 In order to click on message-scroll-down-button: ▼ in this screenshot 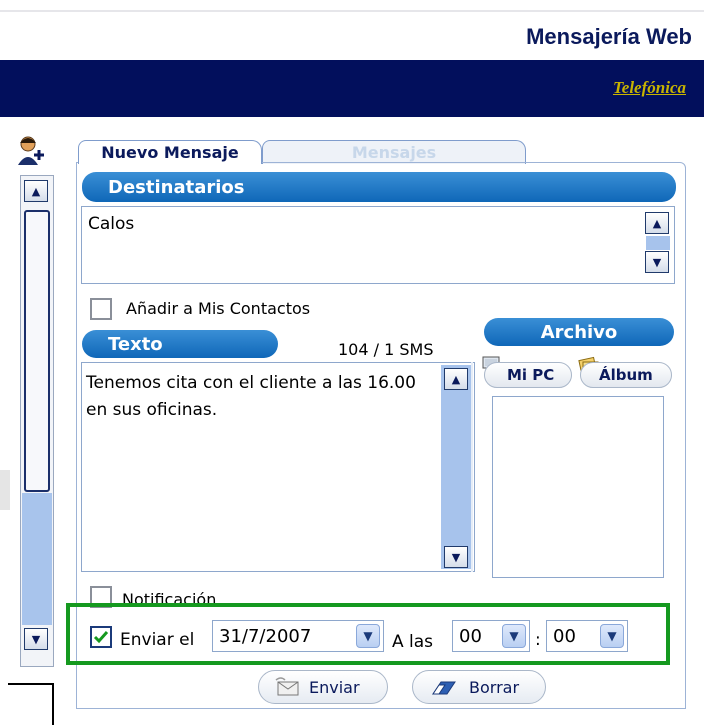, I will do `click(456, 557)`.